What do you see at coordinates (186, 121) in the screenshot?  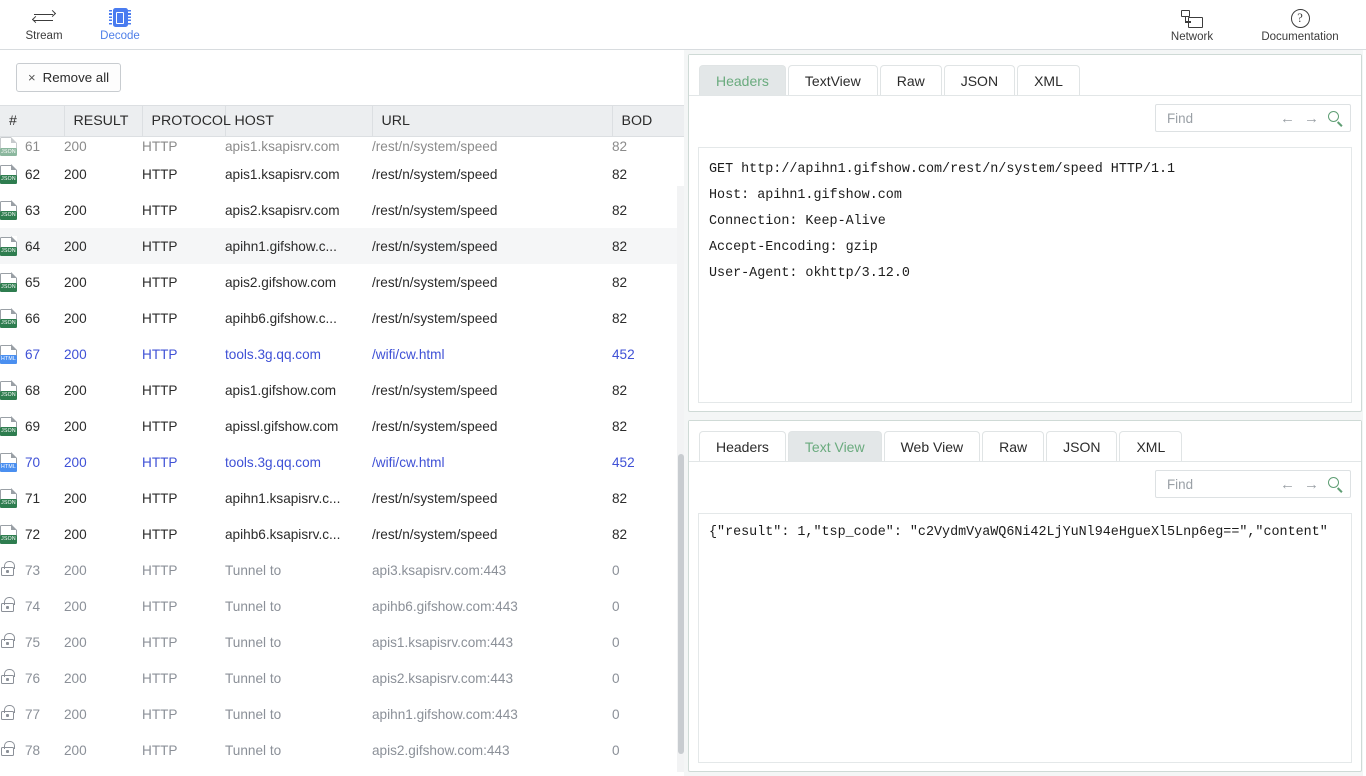 I see `column-header-protocol: PROTOCOL` at bounding box center [186, 121].